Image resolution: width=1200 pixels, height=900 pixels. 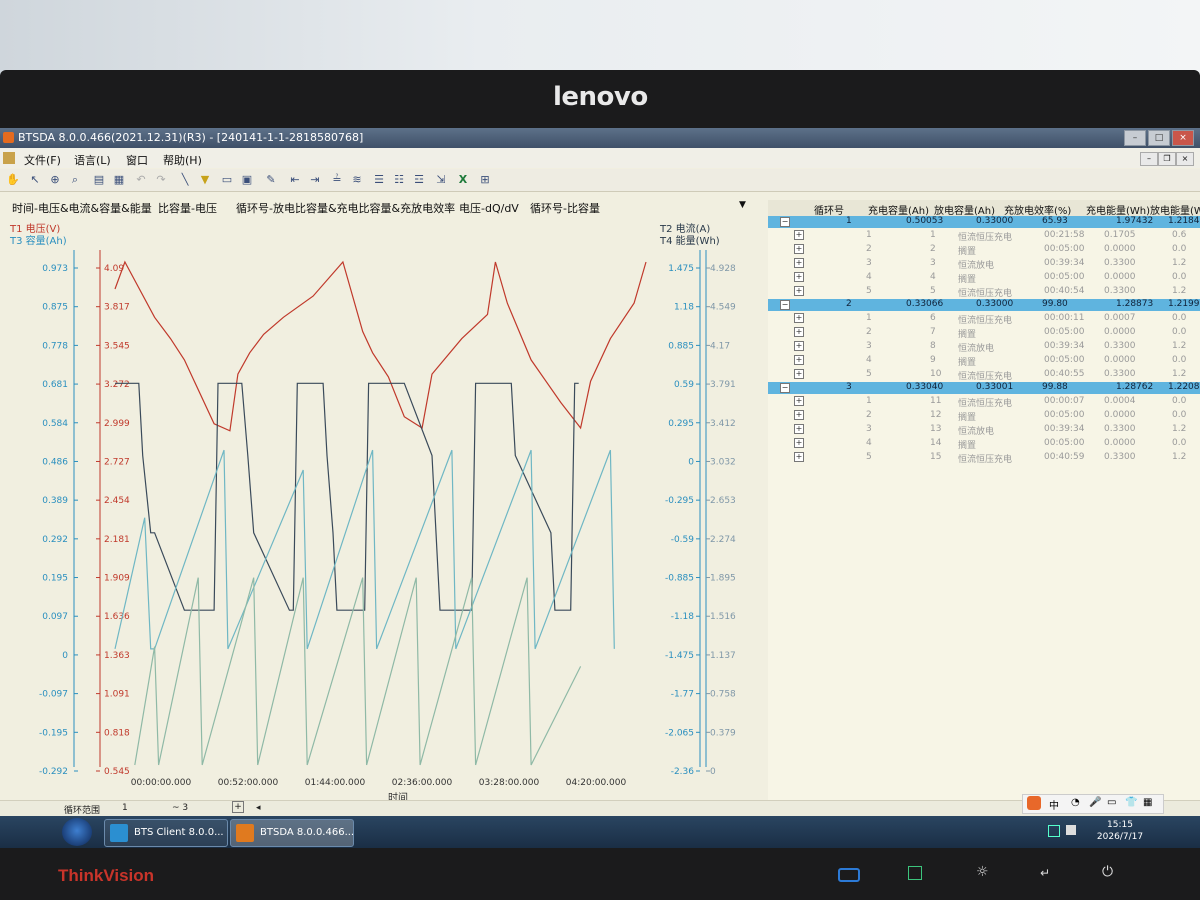 What do you see at coordinates (984, 430) in the screenshot?
I see `table-row-step: +3 13 恒流放电 00:39:34 0.3300 1.2` at bounding box center [984, 430].